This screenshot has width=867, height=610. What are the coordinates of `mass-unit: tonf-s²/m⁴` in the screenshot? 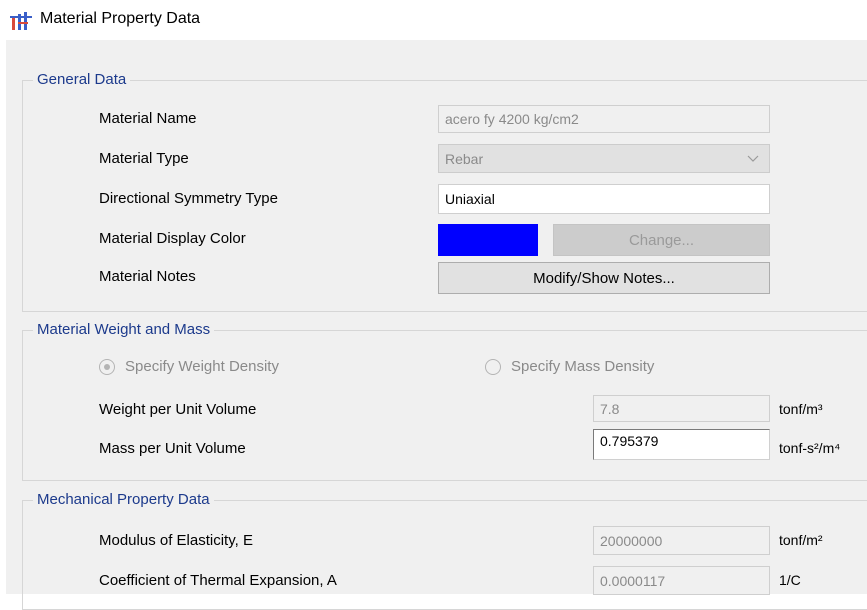 It's located at (810, 448).